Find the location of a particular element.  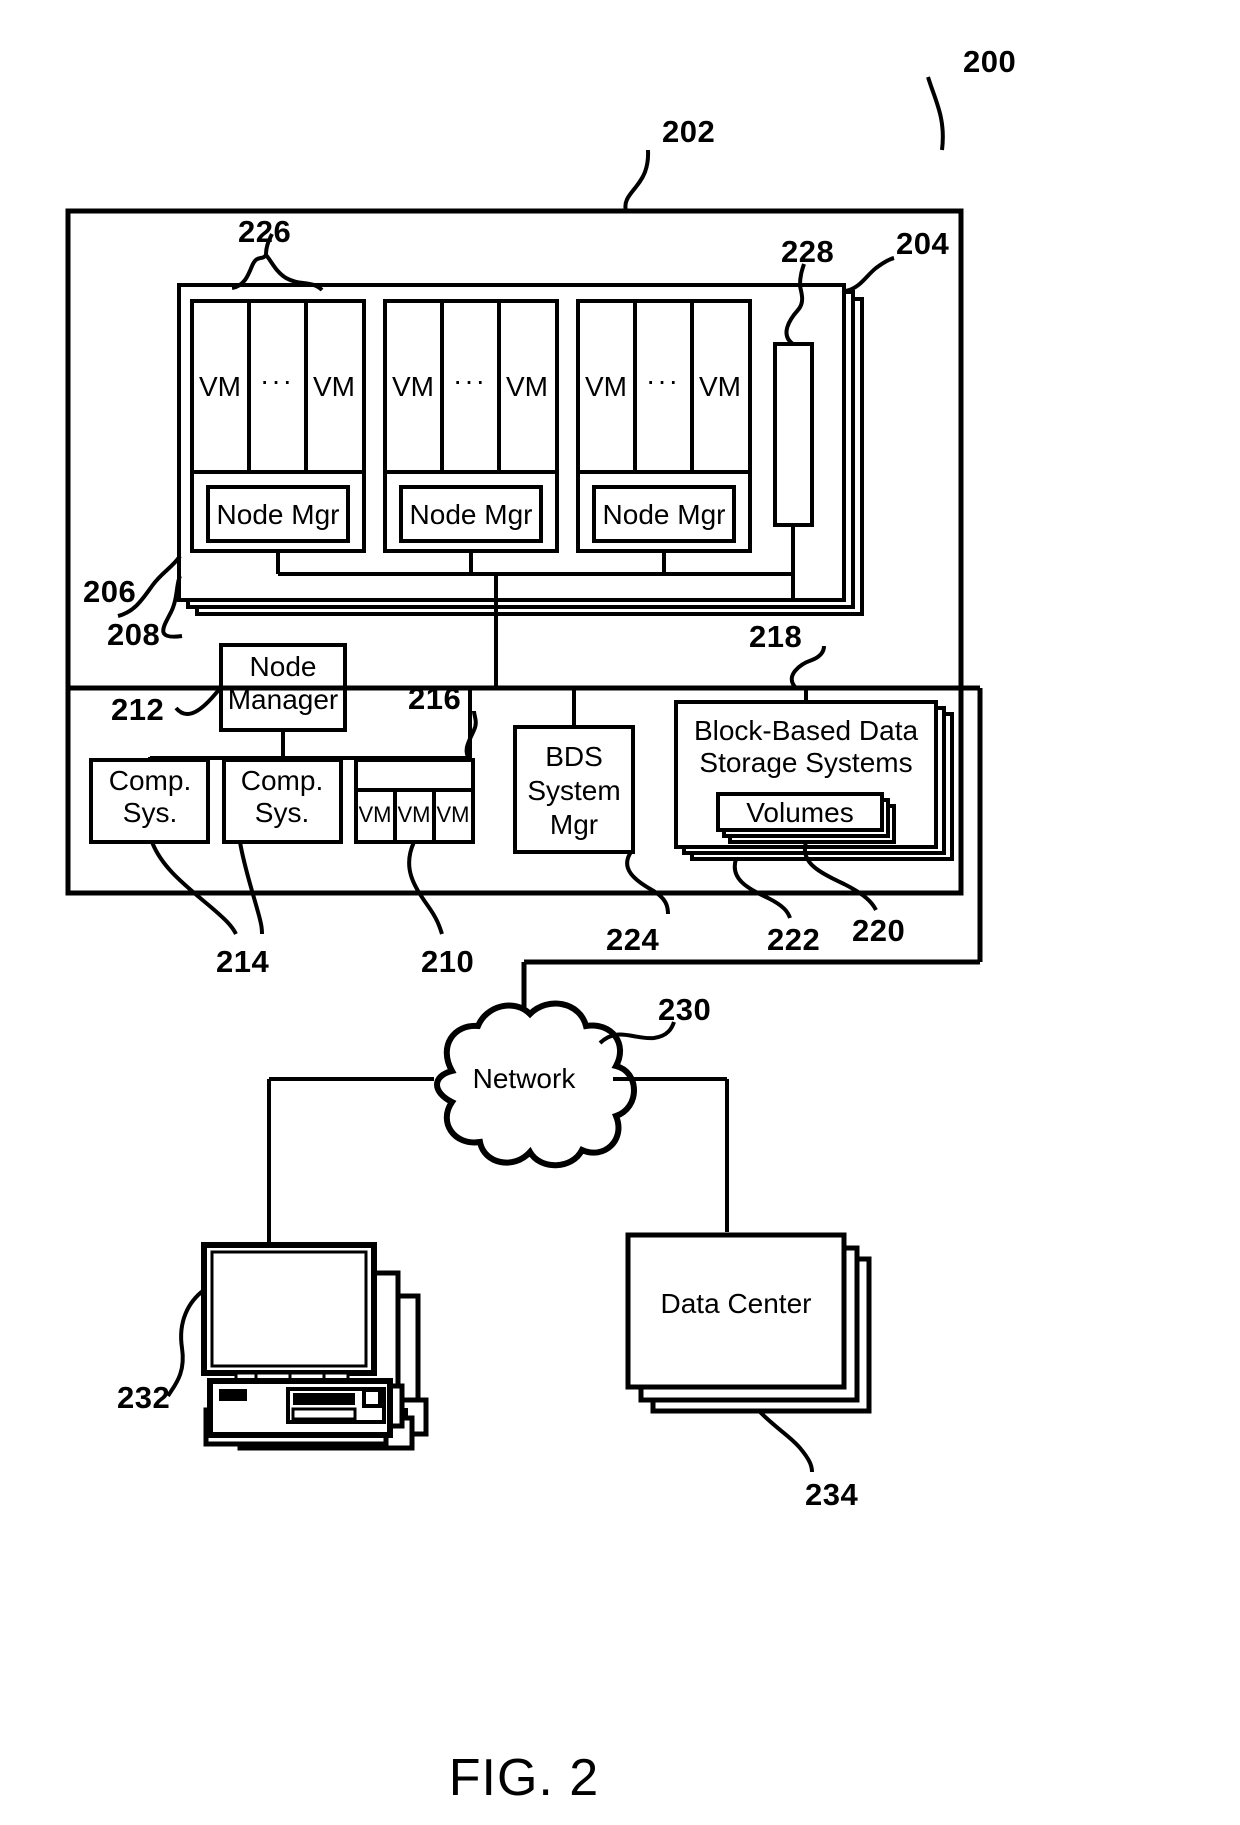

rack-3: VM ··· VM Node Mgr is located at coordinates (664, 426).